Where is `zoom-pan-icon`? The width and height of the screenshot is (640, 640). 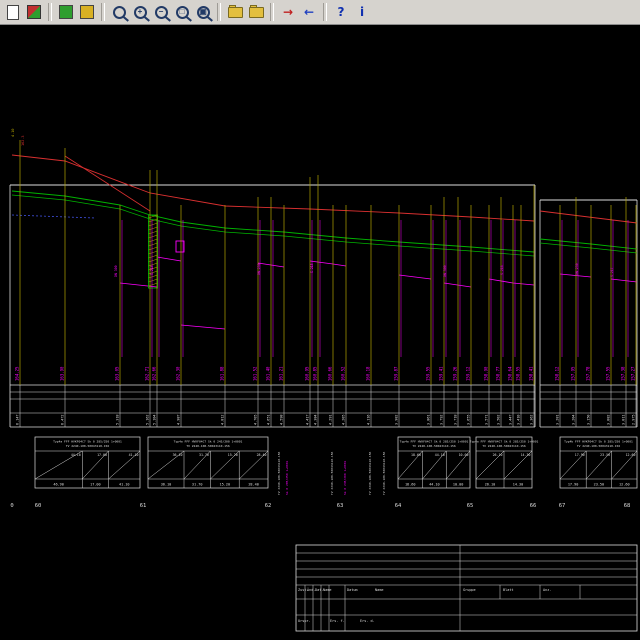
zoom-pan-icon is located at coordinates (119, 12).